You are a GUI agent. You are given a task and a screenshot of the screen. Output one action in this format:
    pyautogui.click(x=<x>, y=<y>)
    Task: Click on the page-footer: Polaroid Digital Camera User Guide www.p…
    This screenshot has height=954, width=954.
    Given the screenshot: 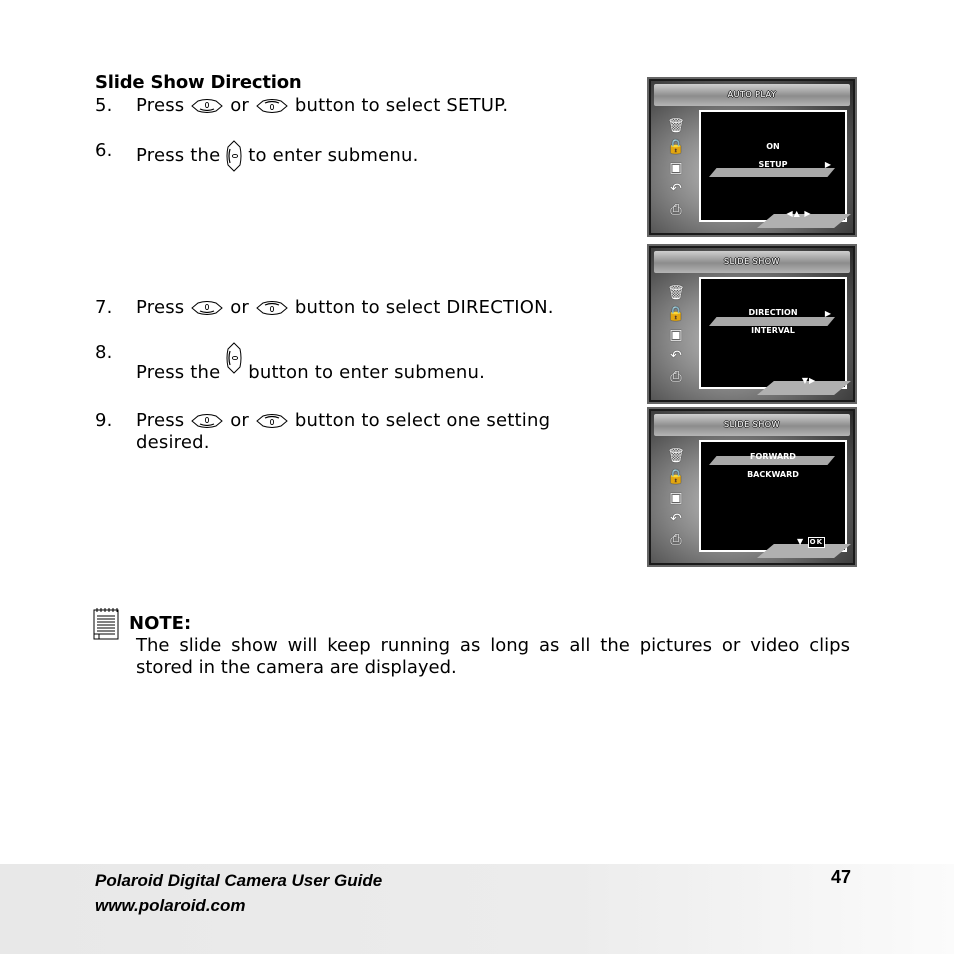 What is the action you would take?
    pyautogui.click(x=477, y=909)
    